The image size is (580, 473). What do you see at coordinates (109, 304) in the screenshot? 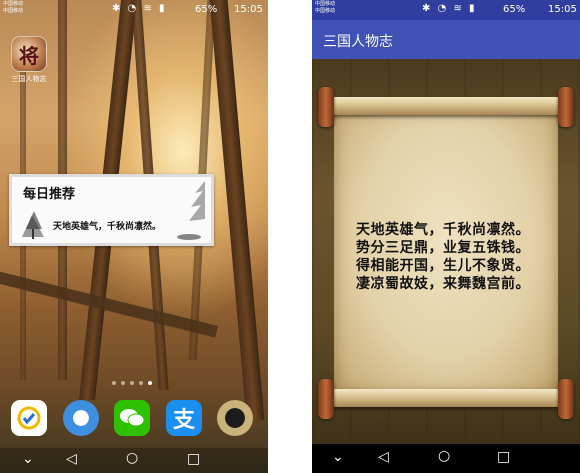
I see `wallpaper-log` at bounding box center [109, 304].